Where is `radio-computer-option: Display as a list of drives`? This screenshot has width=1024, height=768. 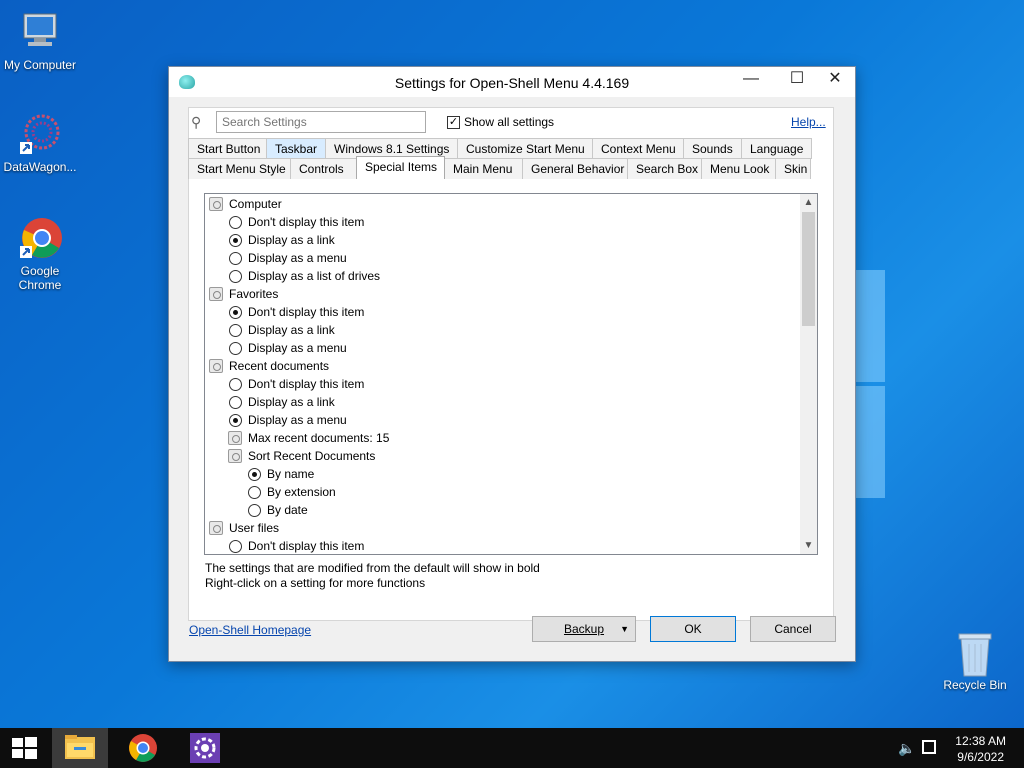
radio-computer-option: Display as a list of drives is located at coordinates (304, 276).